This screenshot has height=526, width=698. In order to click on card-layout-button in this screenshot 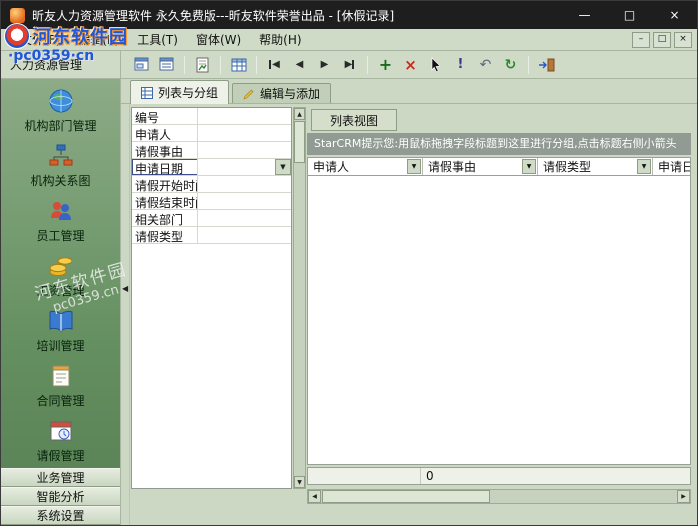, I will do `click(166, 64)`.